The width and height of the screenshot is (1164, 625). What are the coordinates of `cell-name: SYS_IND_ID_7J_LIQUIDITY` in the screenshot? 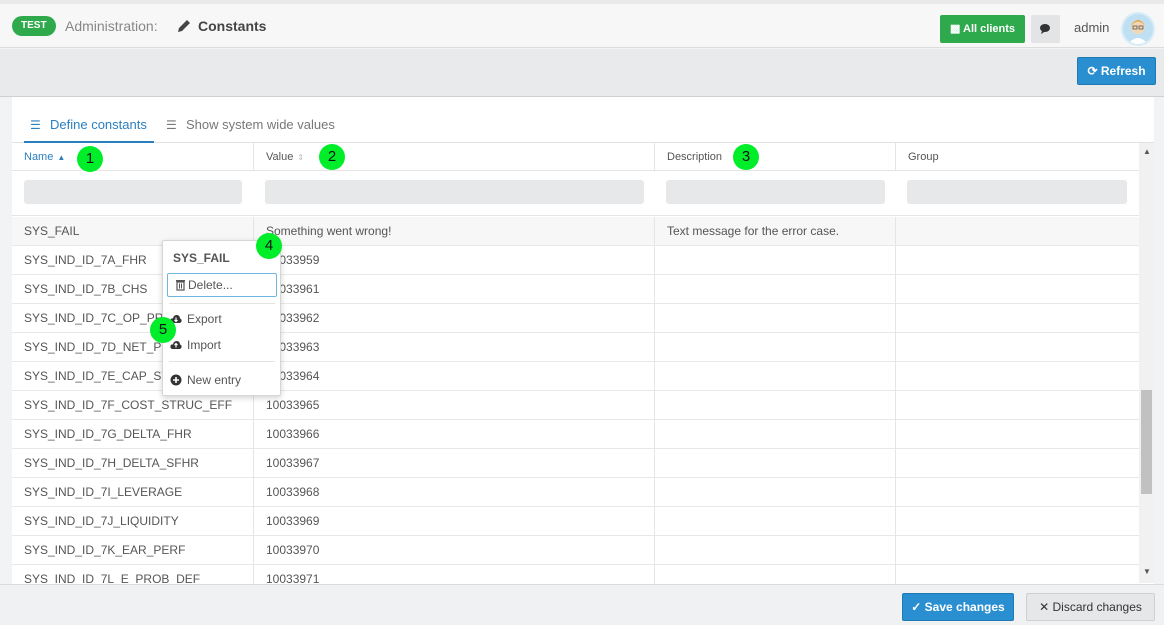 It's located at (133, 521).